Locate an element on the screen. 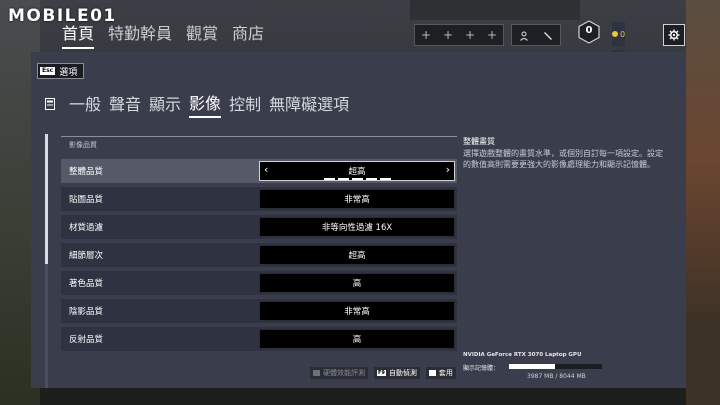 This screenshot has height=405, width=720. setting-row: 陰影品質 非常高 is located at coordinates (259, 311).